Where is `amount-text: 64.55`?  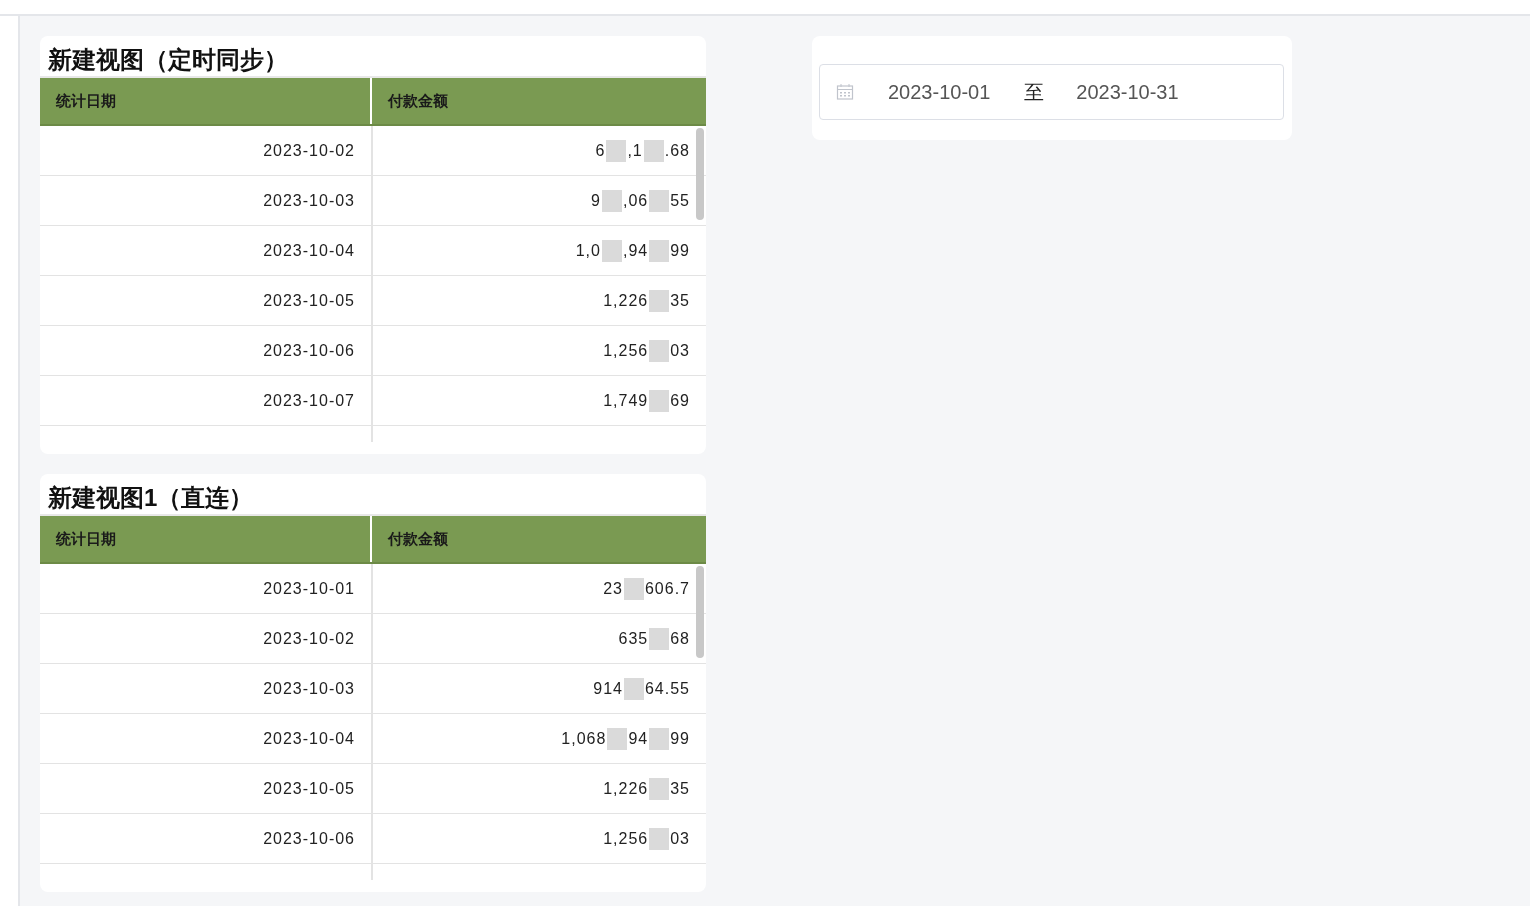
amount-text: 64.55 is located at coordinates (667, 688).